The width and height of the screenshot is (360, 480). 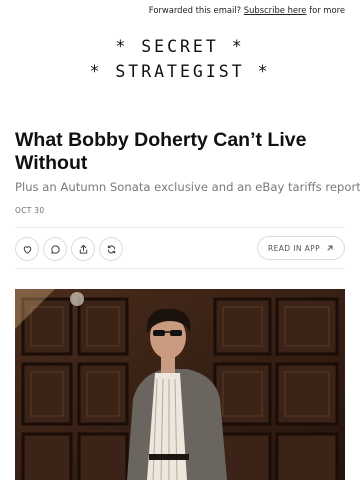 What do you see at coordinates (195, 10) in the screenshot?
I see `forwarded-text: Forwarded this email?` at bounding box center [195, 10].